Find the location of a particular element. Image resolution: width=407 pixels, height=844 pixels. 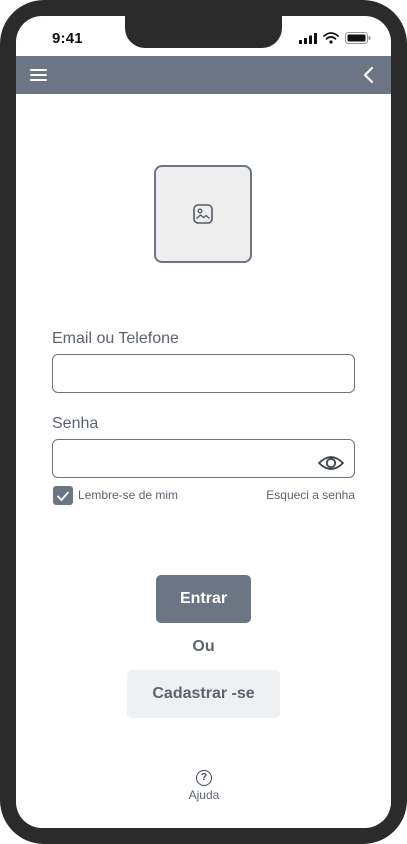

status-icons is located at coordinates (335, 38).